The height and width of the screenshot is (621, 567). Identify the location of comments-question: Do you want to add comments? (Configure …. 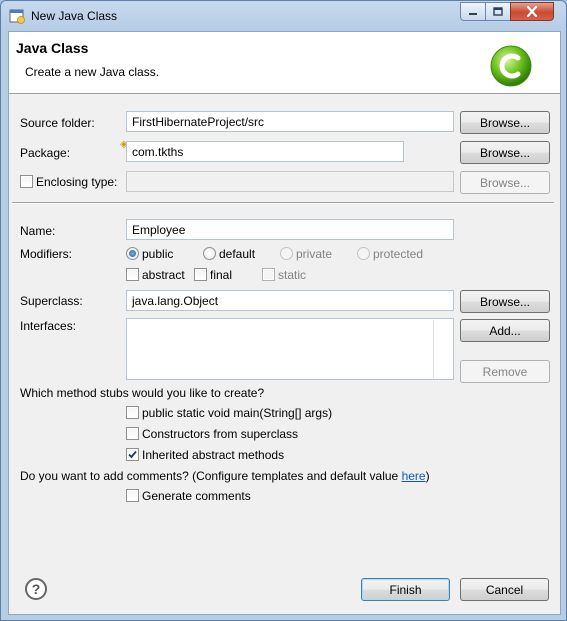
(225, 476).